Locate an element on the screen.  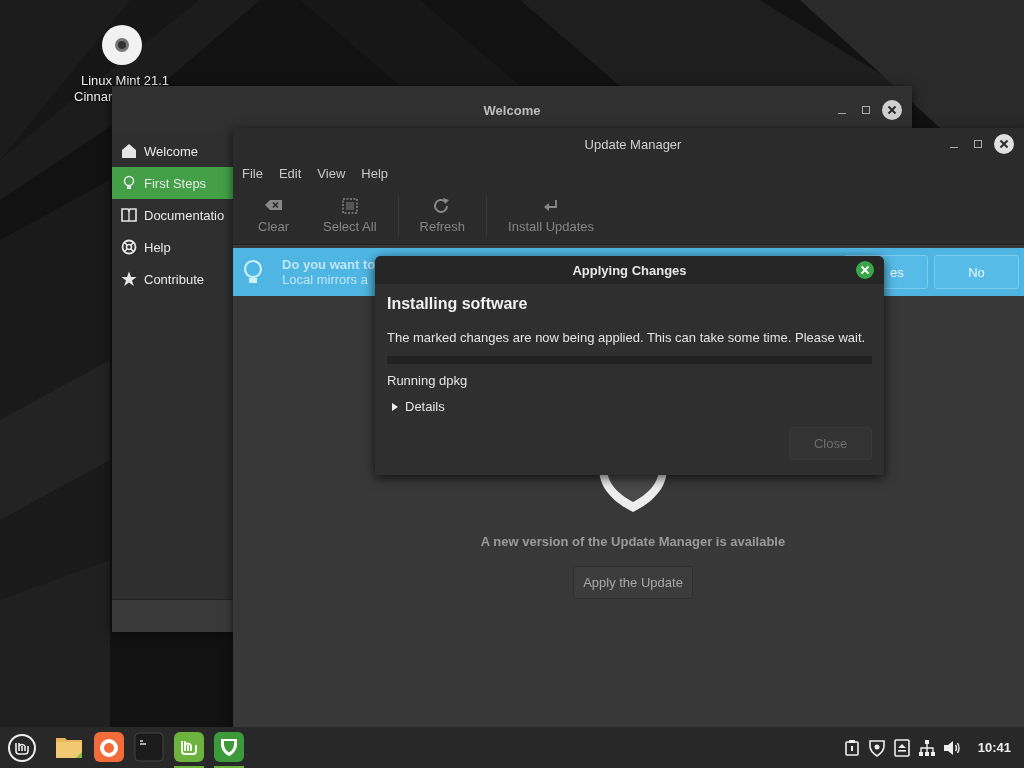
eject-icon is located at coordinates (901, 747).